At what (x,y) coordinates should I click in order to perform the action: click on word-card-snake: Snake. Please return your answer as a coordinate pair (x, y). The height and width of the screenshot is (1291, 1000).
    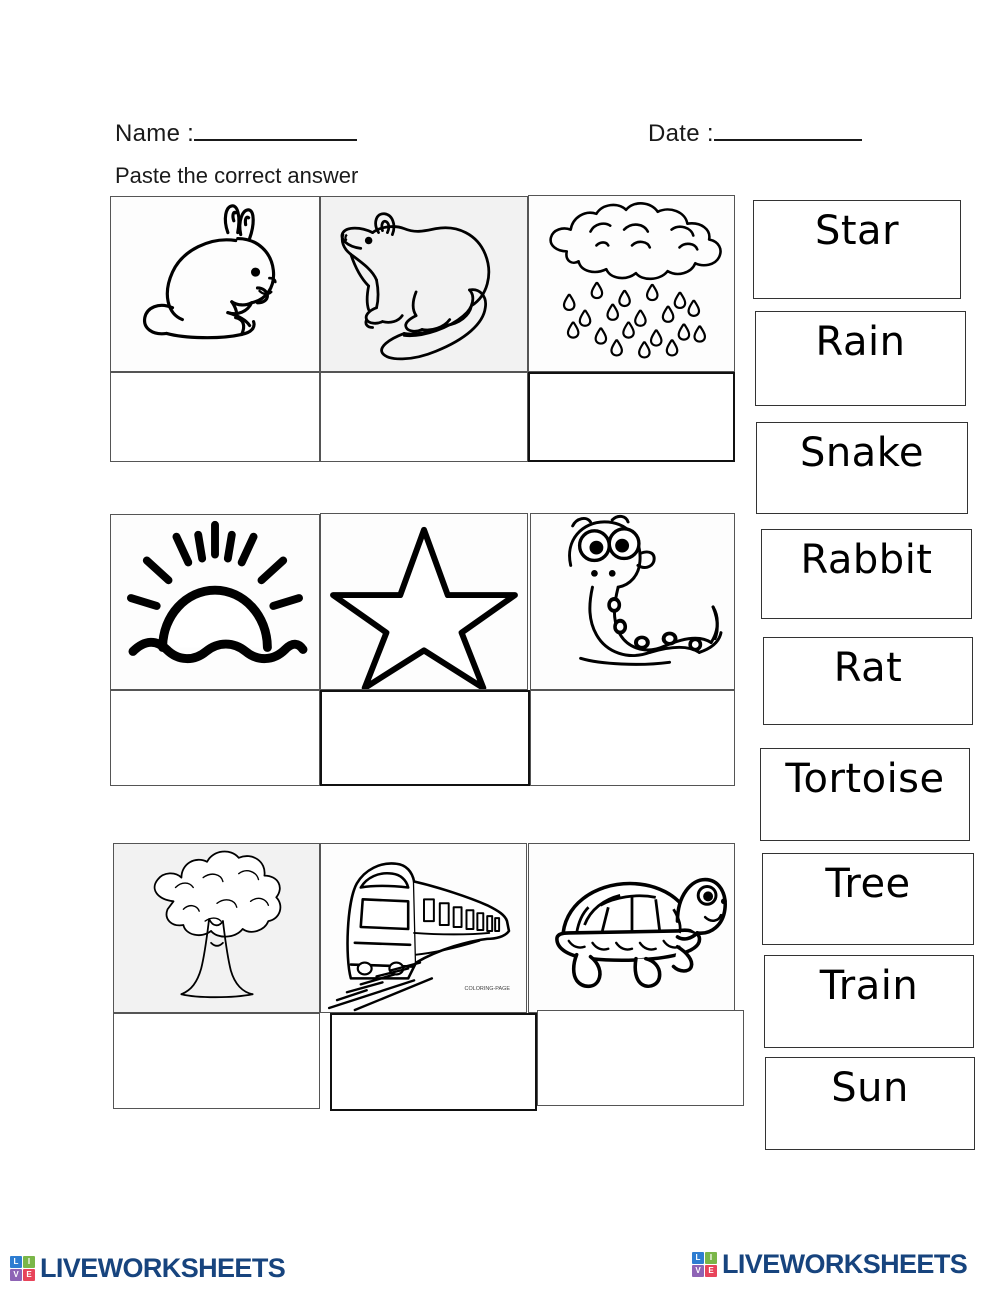
    Looking at the image, I should click on (862, 468).